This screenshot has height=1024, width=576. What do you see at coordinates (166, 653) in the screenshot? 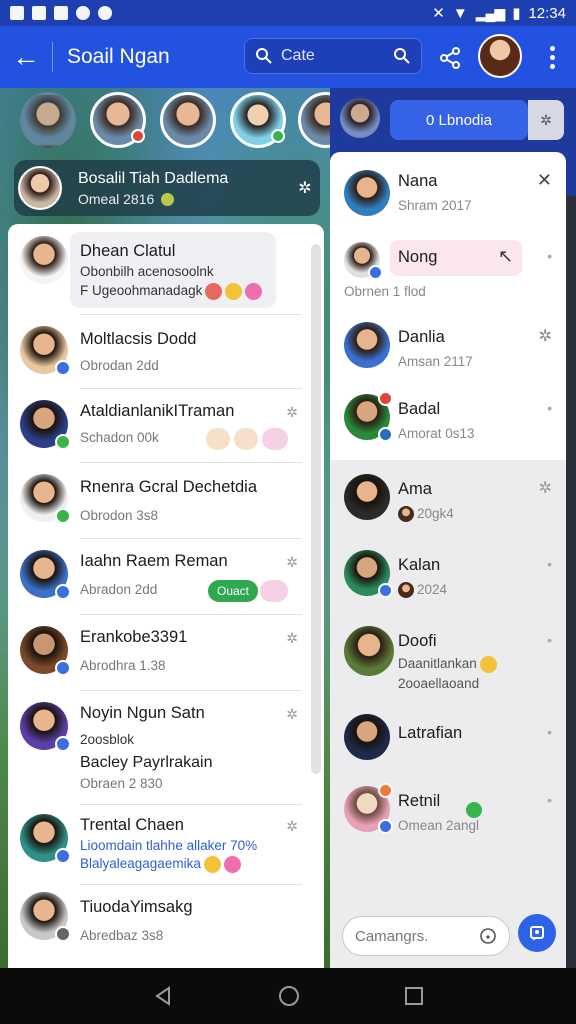
I see `list-item: Erankobe3391 Abrodhra 1.38 ✲` at bounding box center [166, 653].